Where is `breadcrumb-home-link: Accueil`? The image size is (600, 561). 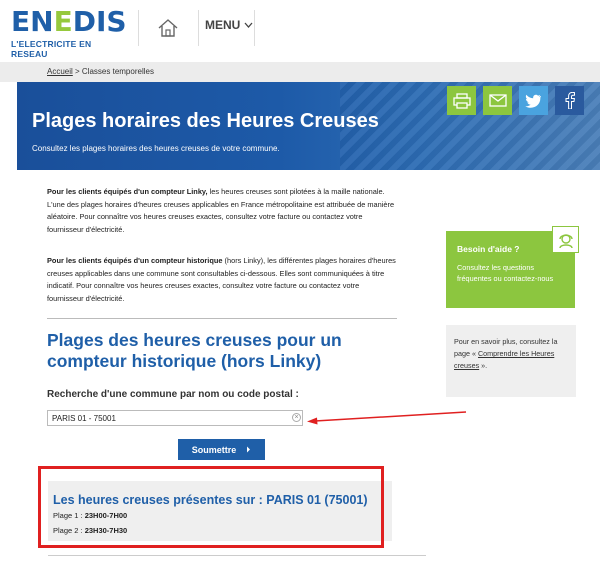
breadcrumb-home-link: Accueil is located at coordinates (60, 71).